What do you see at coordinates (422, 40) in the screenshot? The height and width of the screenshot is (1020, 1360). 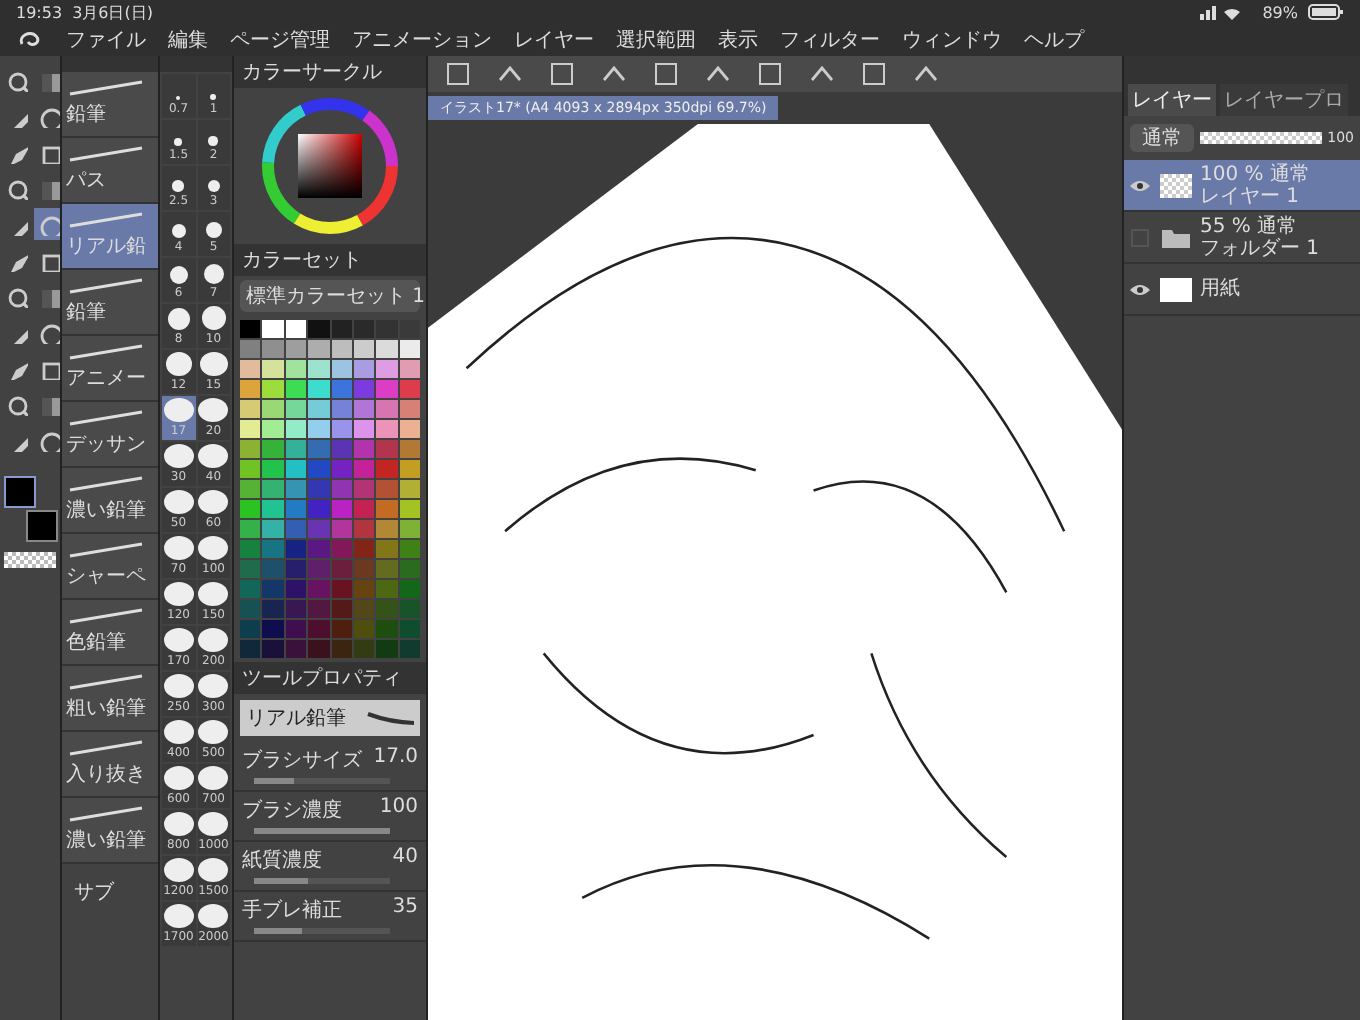 I see `menu-item: アニメーション` at bounding box center [422, 40].